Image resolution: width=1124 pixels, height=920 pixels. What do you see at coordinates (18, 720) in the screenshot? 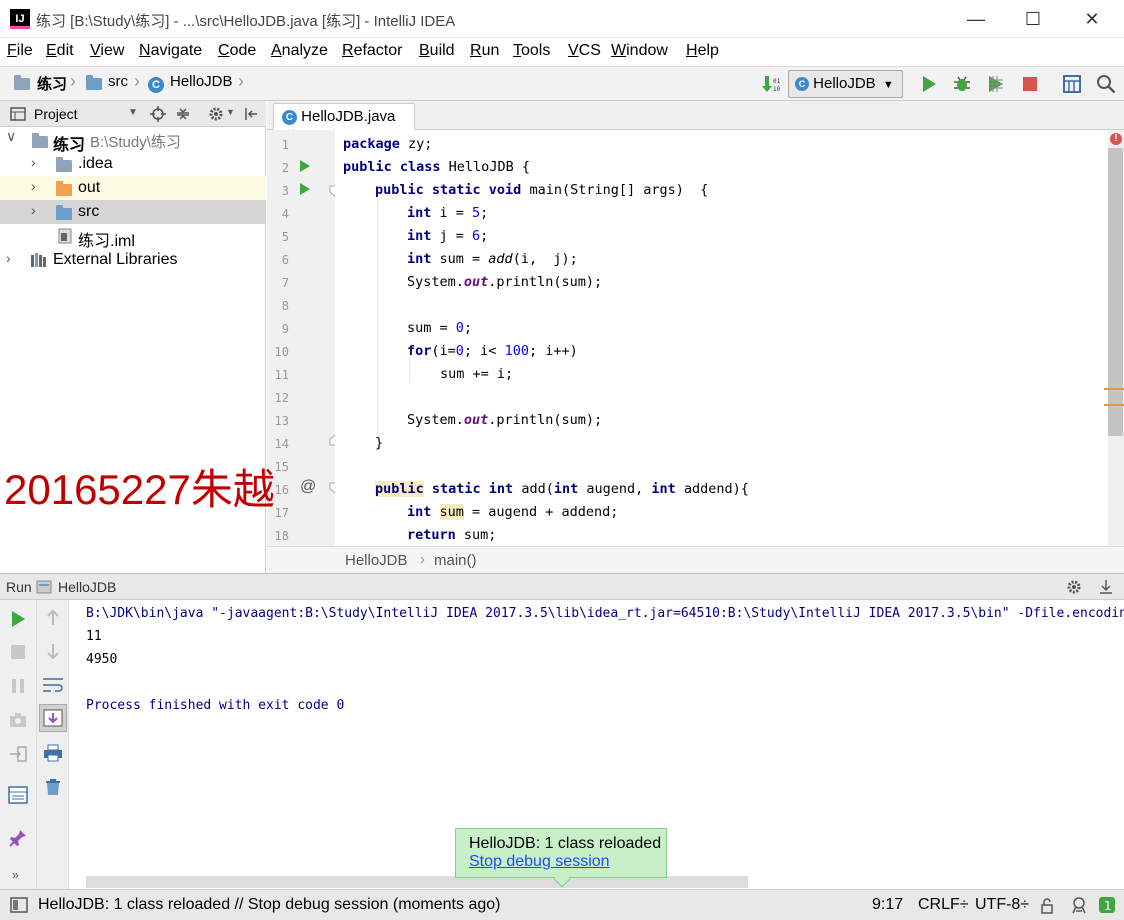
I see `camera-icon` at bounding box center [18, 720].